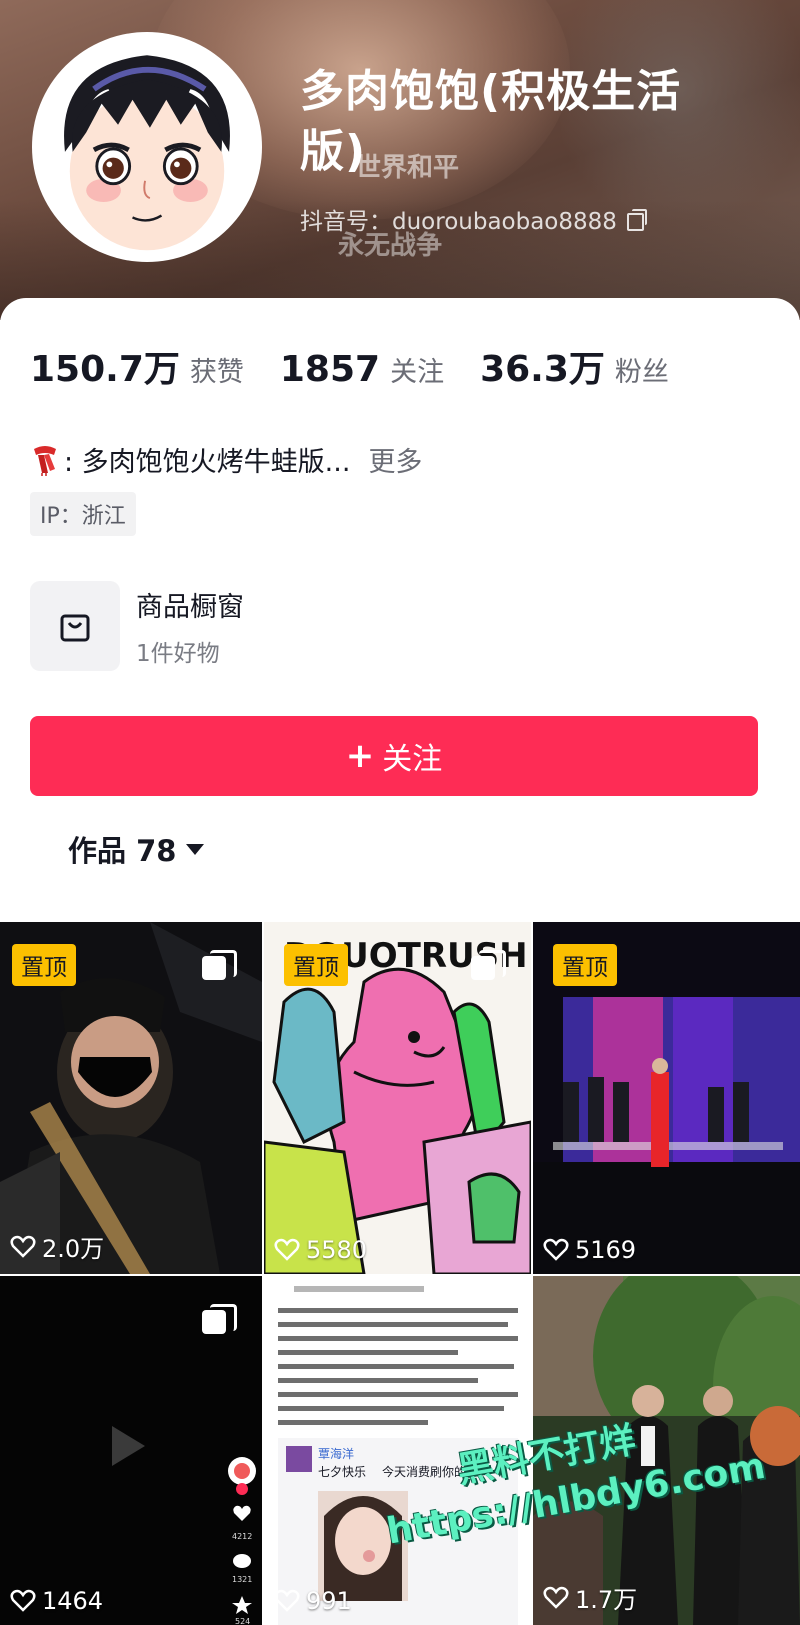 Image resolution: width=800 pixels, height=1625 pixels. What do you see at coordinates (606, 1600) in the screenshot?
I see `like-count-text: 1.7万` at bounding box center [606, 1600].